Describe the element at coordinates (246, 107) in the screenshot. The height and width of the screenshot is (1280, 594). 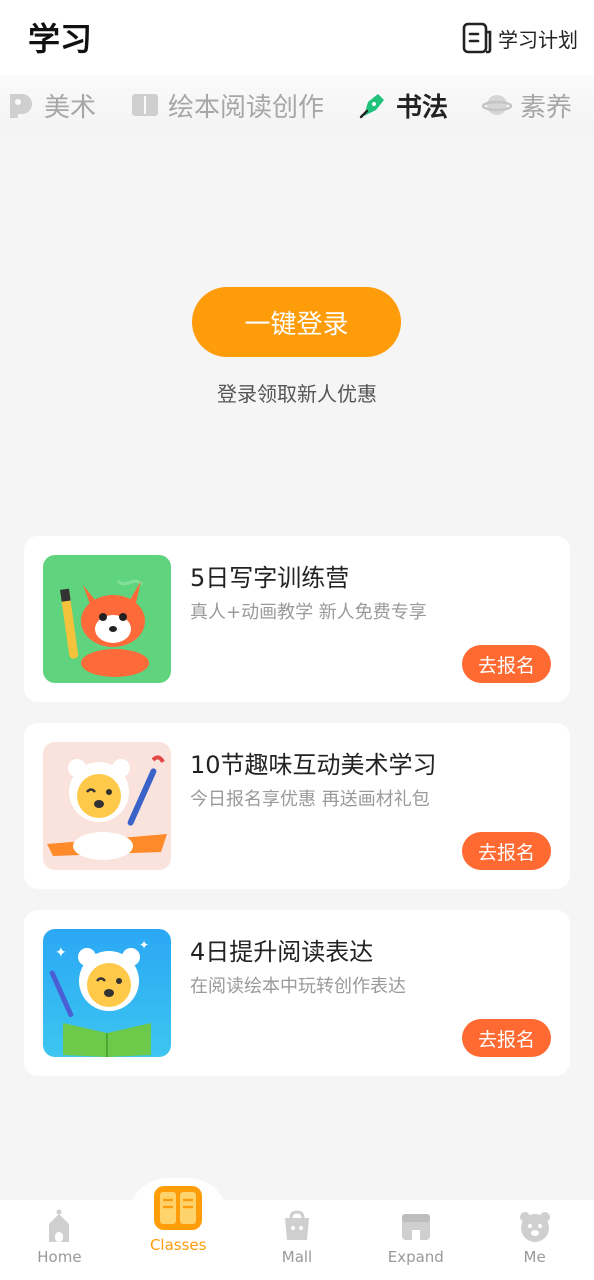
I see `tab-label: 绘本阅读创作` at that location.